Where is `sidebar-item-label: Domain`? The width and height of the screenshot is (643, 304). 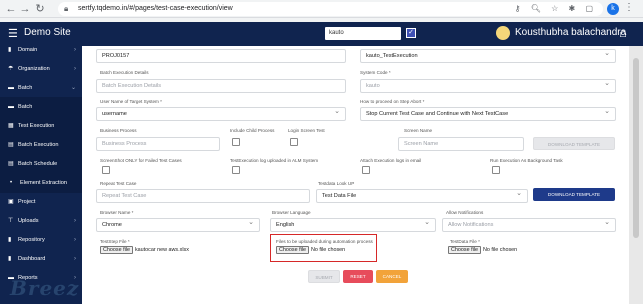
sidebar-item-label: Domain is located at coordinates (28, 50).